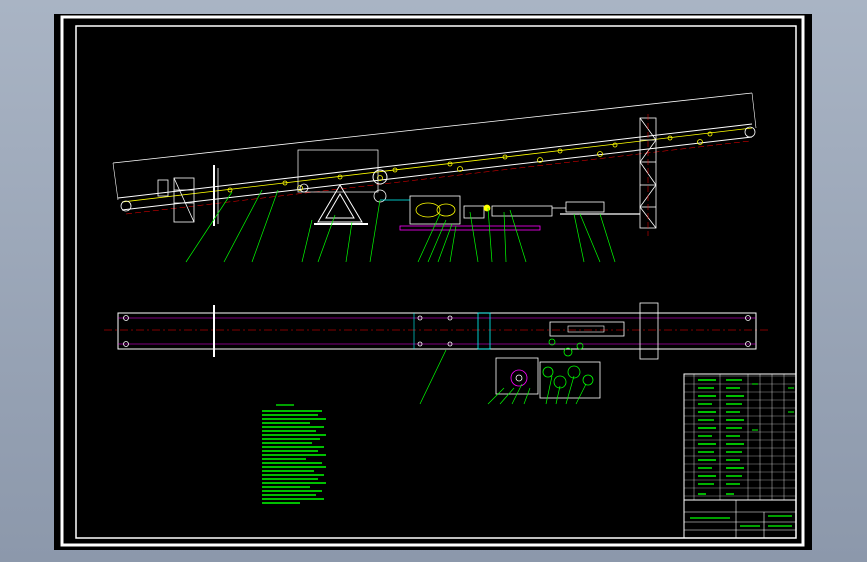  What do you see at coordinates (437, 353) in the screenshot?
I see `plan-view` at bounding box center [437, 353].